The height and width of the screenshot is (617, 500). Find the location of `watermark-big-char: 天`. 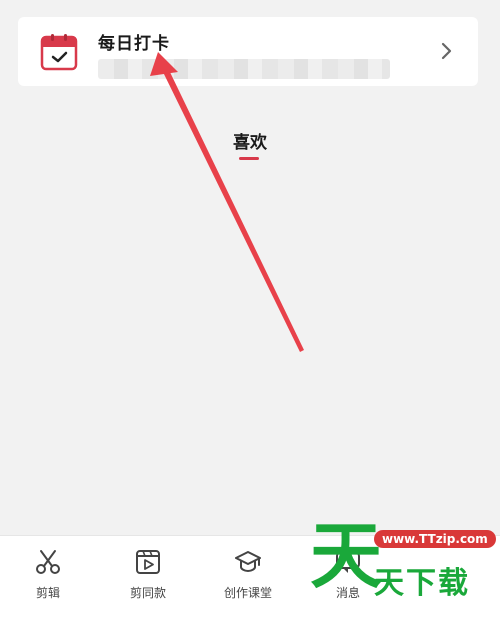

watermark-big-char: 天 is located at coordinates (346, 556).